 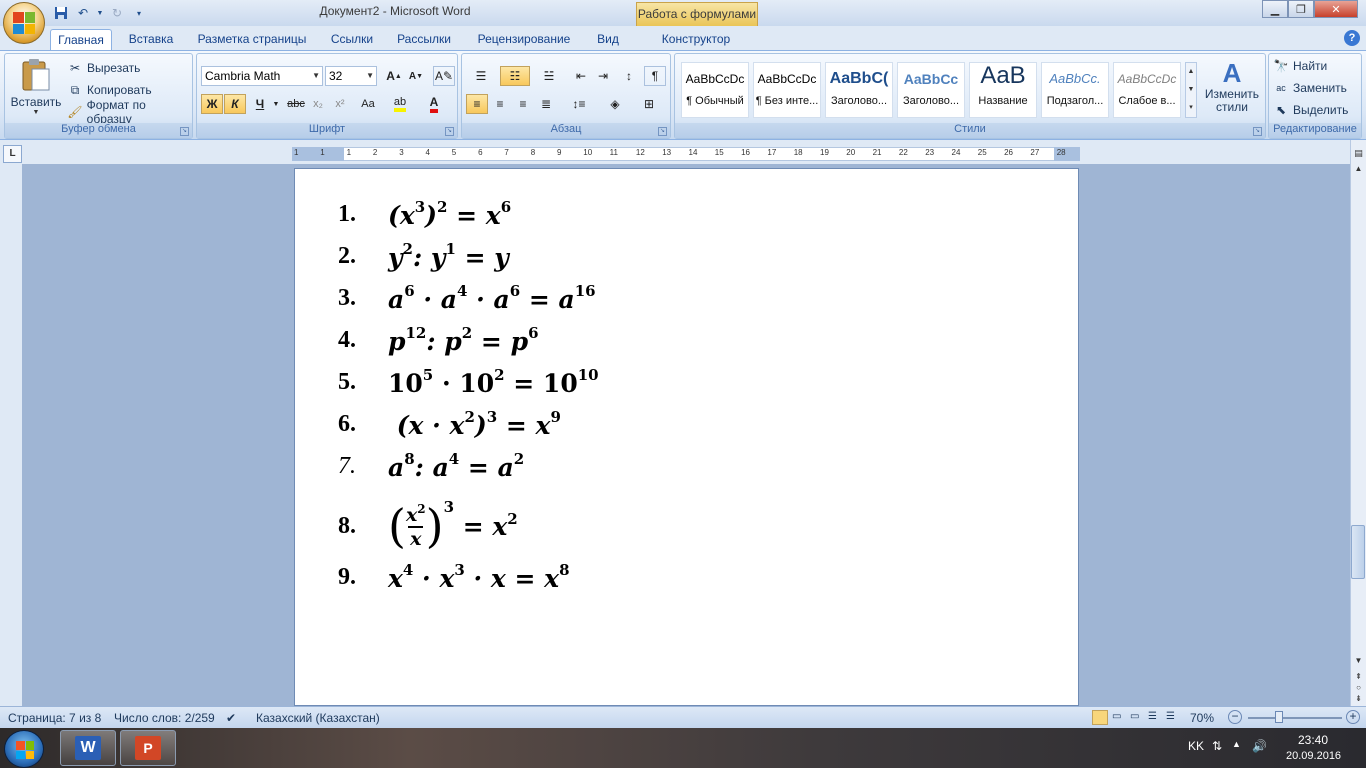 I want to click on align-right-icon: ≡, so click(x=523, y=104).